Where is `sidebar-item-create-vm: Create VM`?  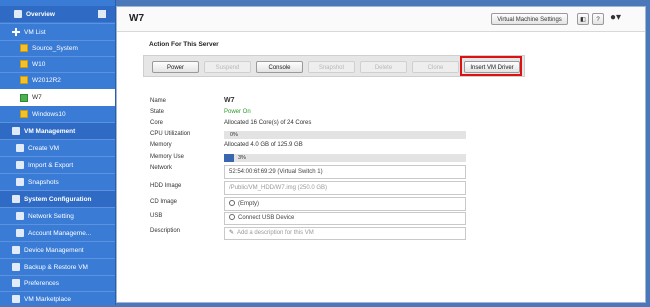 sidebar-item-create-vm: Create VM is located at coordinates (57, 148).